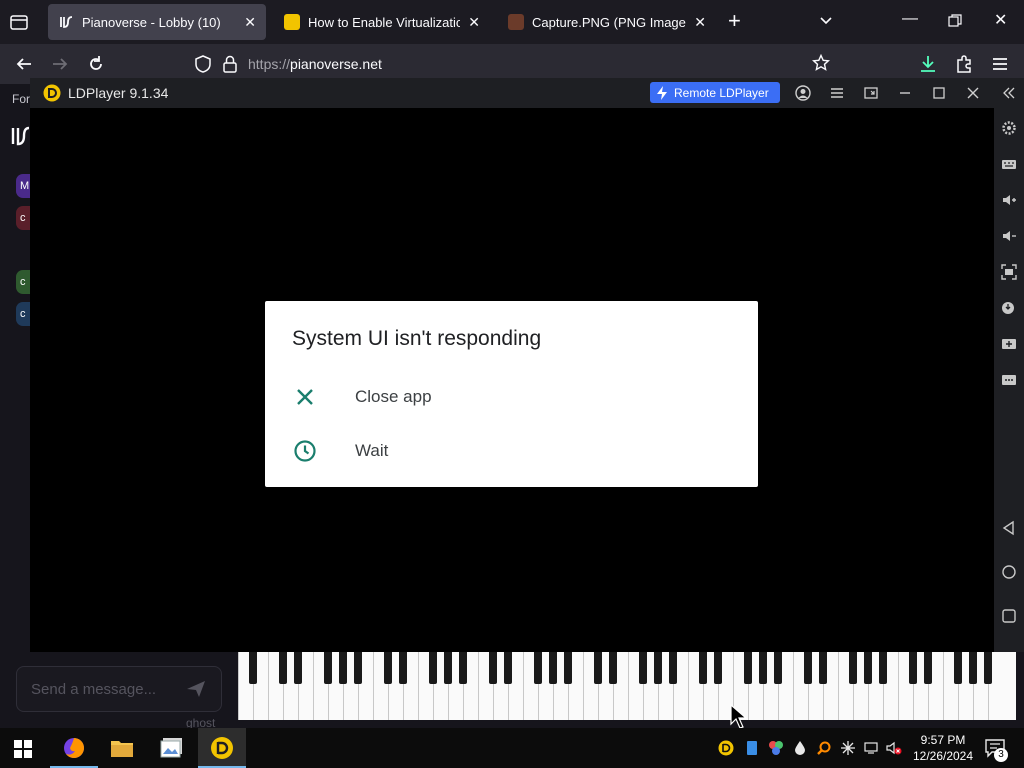 This screenshot has height=768, width=1024. I want to click on lock-icon, so click(230, 64).